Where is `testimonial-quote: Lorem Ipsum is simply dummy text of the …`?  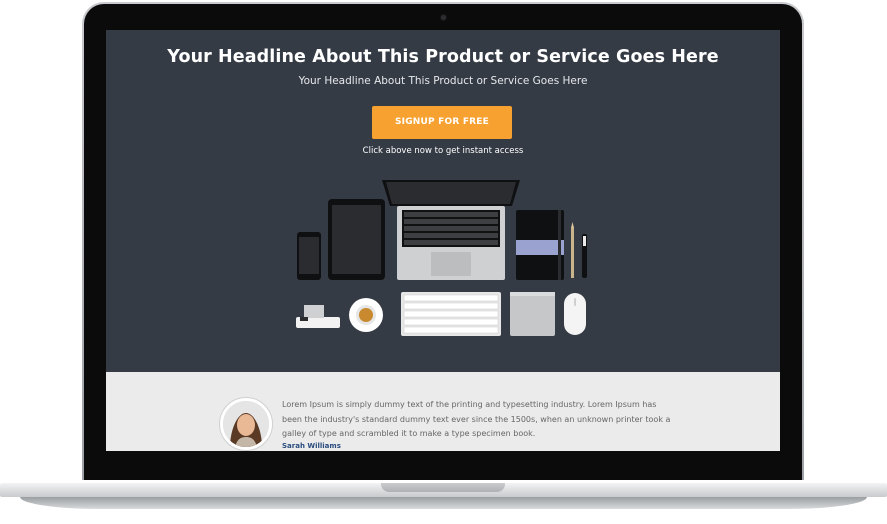 testimonial-quote: Lorem Ipsum is simply dummy text of the … is located at coordinates (476, 419).